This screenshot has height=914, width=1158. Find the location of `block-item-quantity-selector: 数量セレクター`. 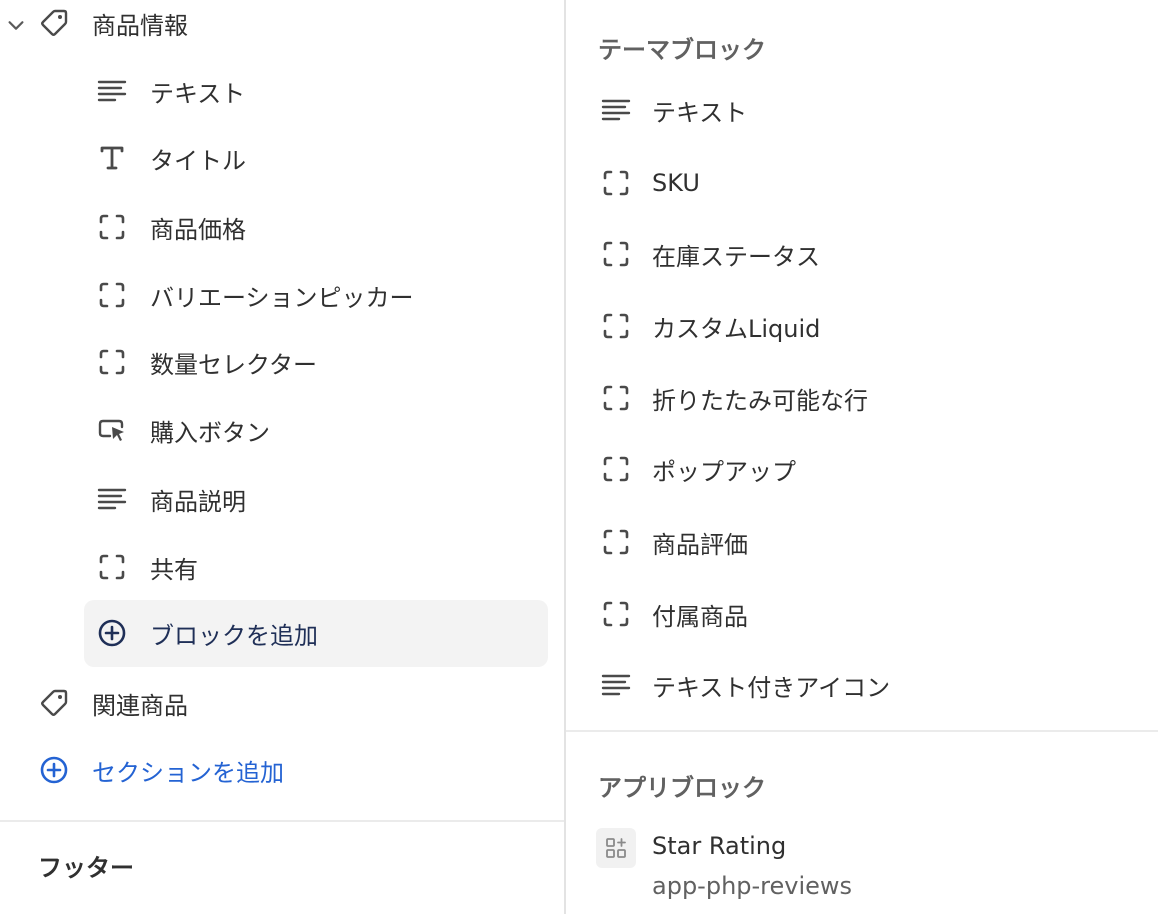

block-item-quantity-selector: 数量セレクター is located at coordinates (206, 362).